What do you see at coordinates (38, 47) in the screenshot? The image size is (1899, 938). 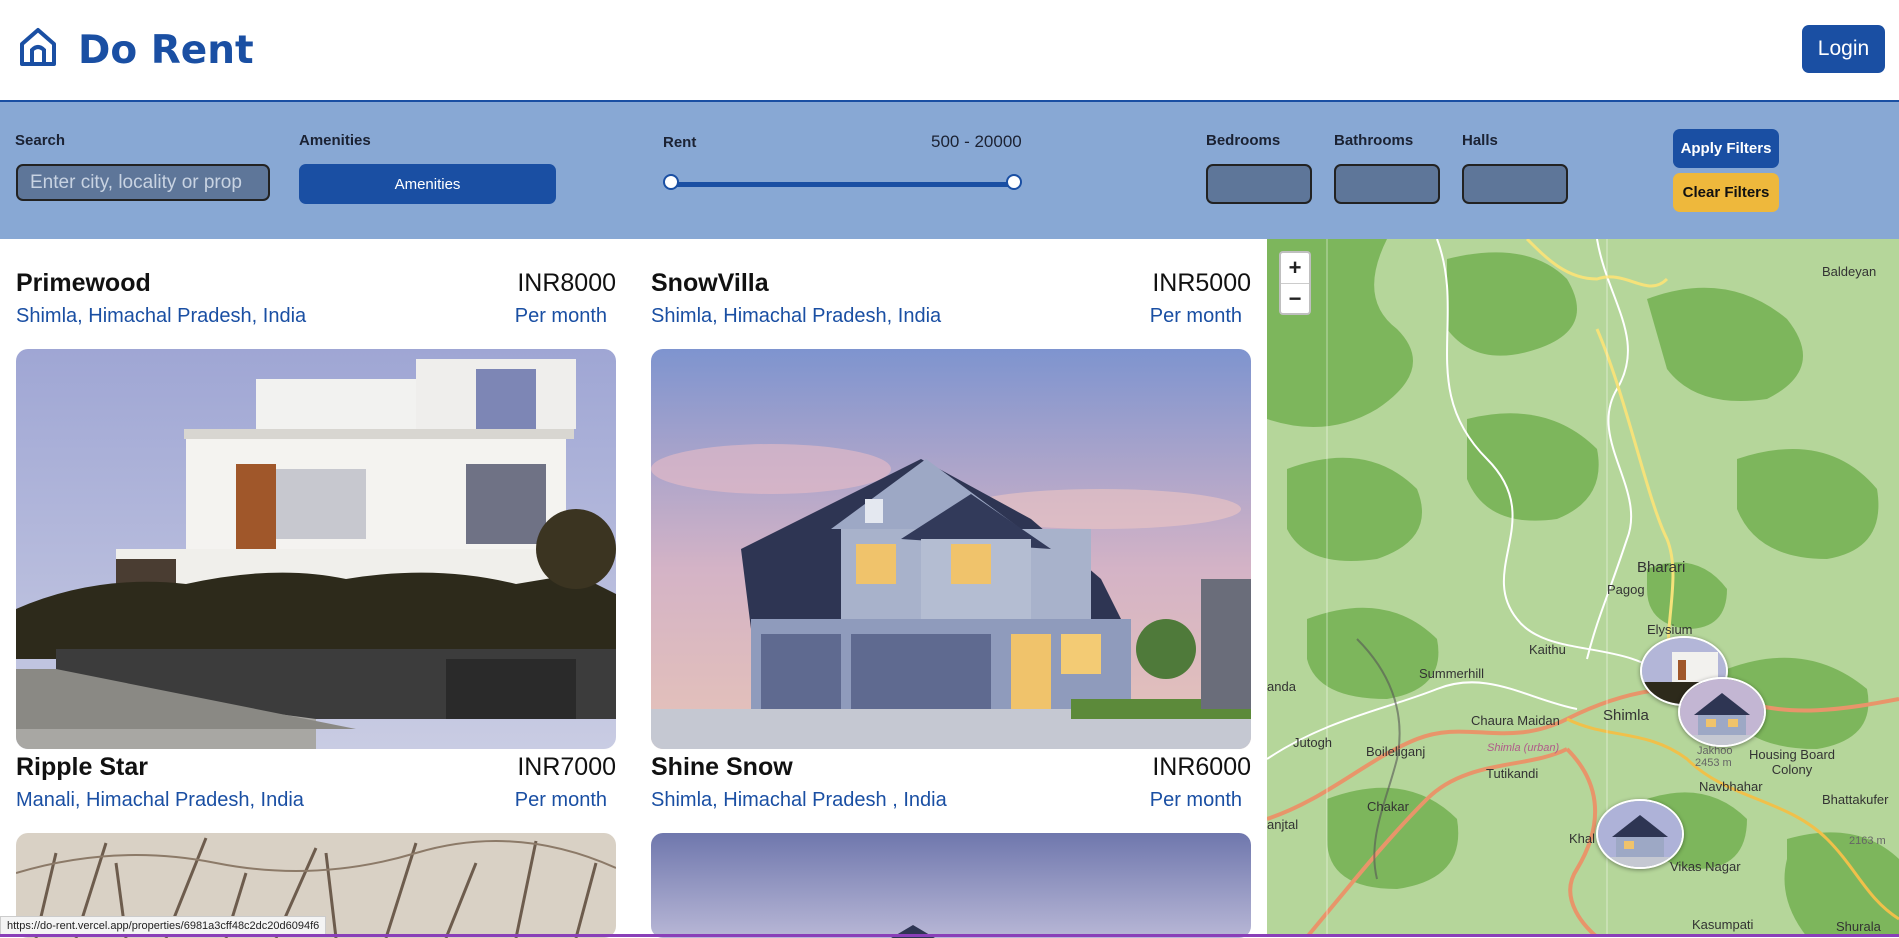 I see `home-icon` at bounding box center [38, 47].